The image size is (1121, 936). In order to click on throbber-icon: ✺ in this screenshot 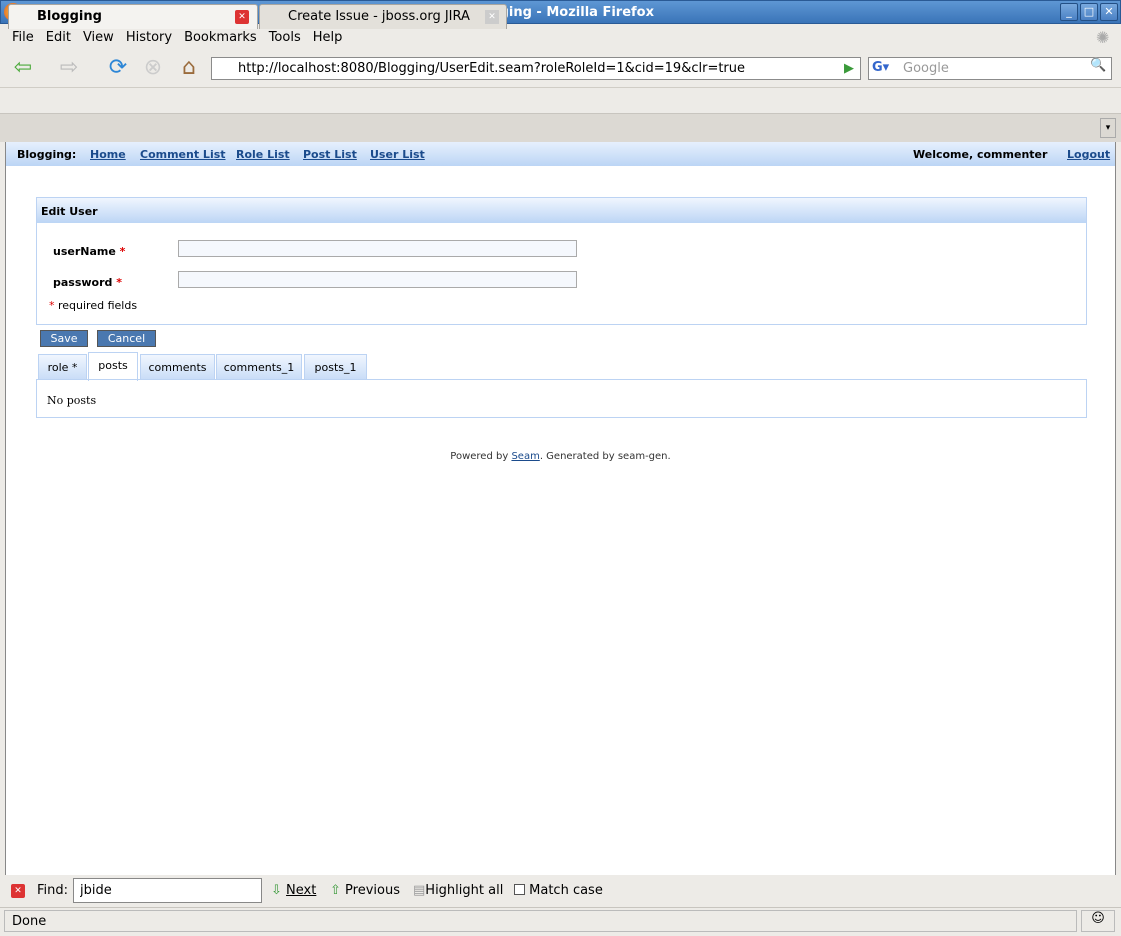, I will do `click(1103, 37)`.